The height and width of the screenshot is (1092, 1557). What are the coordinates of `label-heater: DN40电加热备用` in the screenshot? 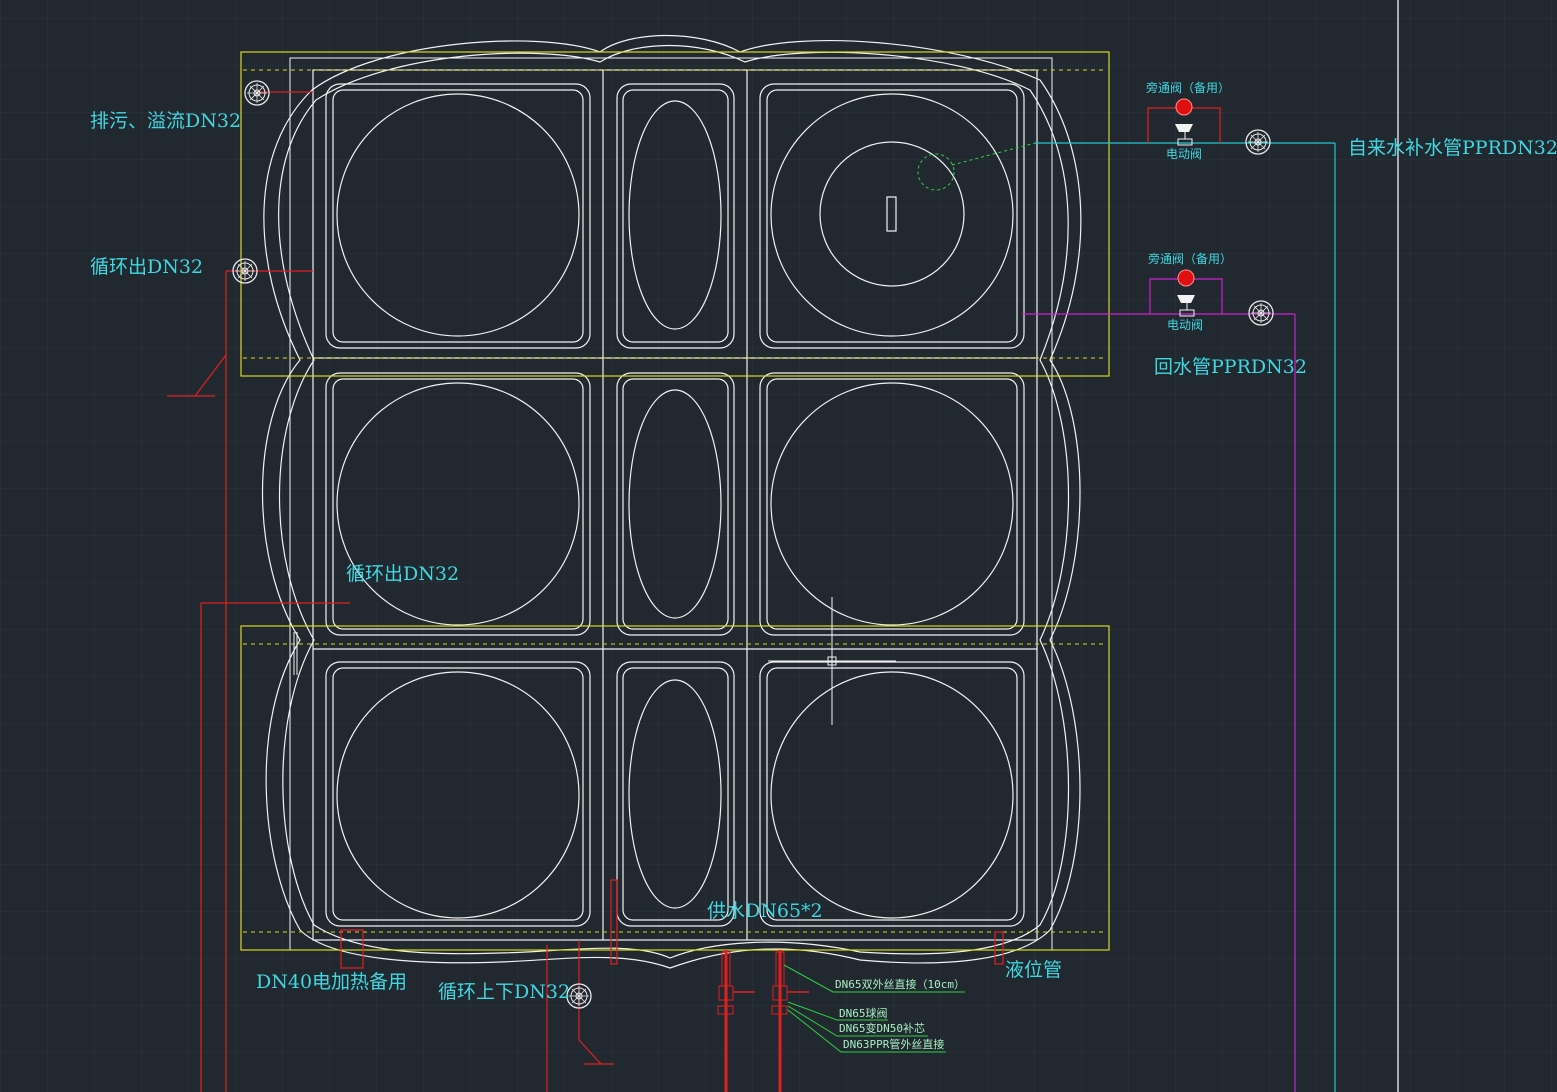 It's located at (332, 982).